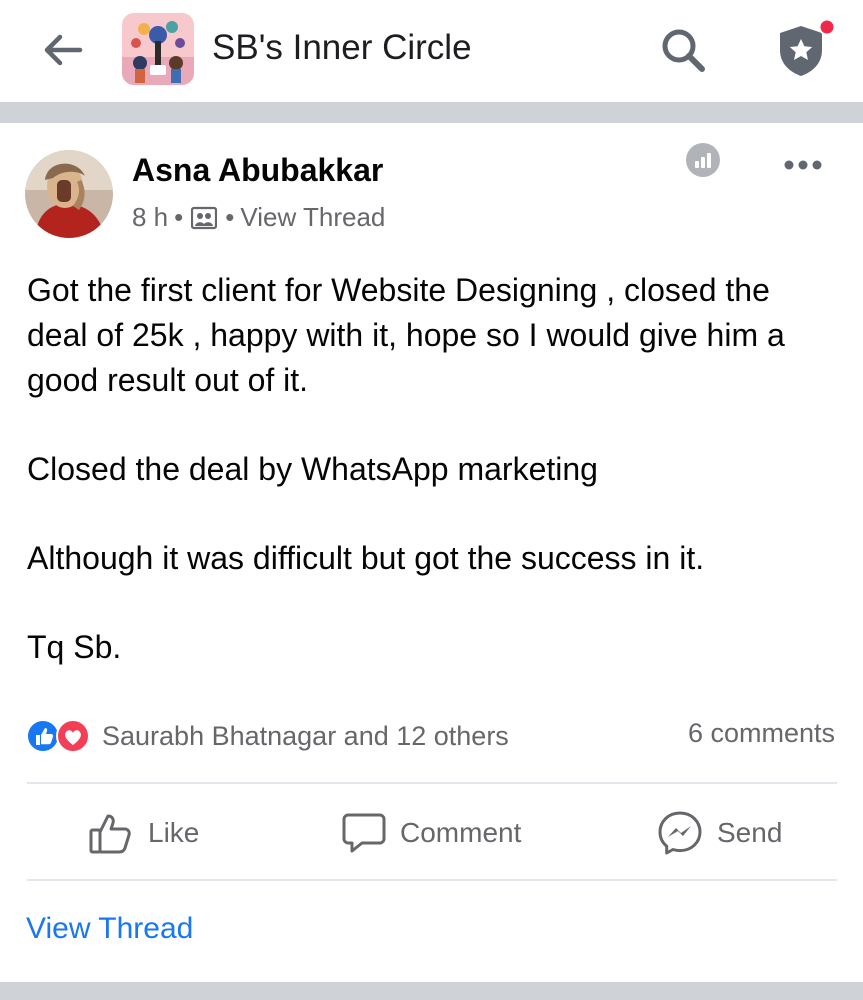  What do you see at coordinates (158, 49) in the screenshot?
I see `group-logo` at bounding box center [158, 49].